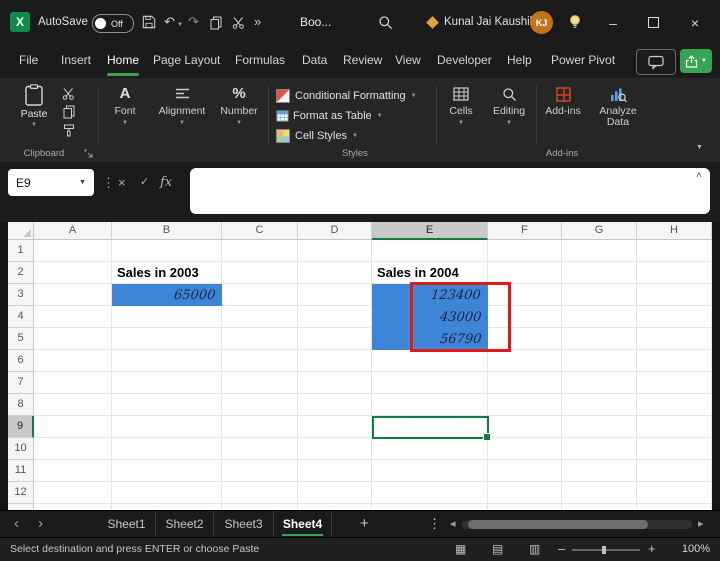  What do you see at coordinates (346, 96) in the screenshot?
I see `conditional-formatting-button: Conditional Formatting ▼` at bounding box center [346, 96].